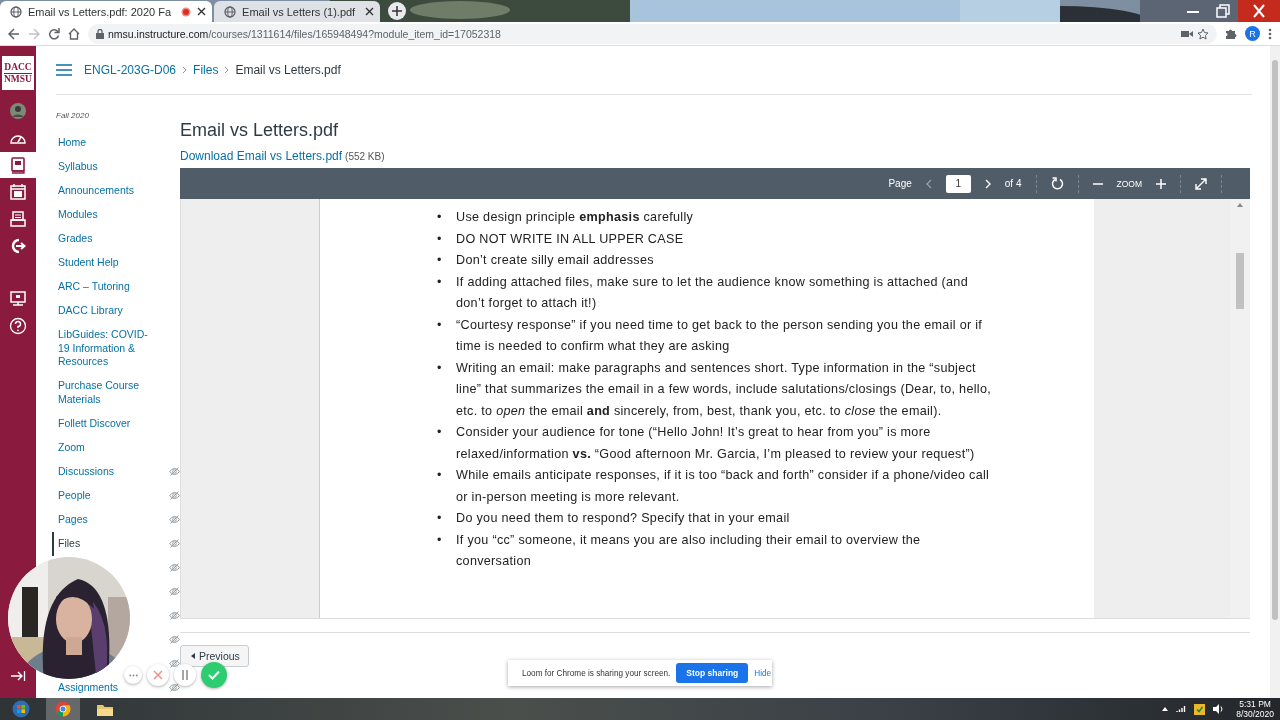 The width and height of the screenshot is (1280, 720). I want to click on bullet-text: While emails anticipate responses, if it is too “back and forth” consider if a phone/video call or in-person meeting is more relevant., so click(723, 486).